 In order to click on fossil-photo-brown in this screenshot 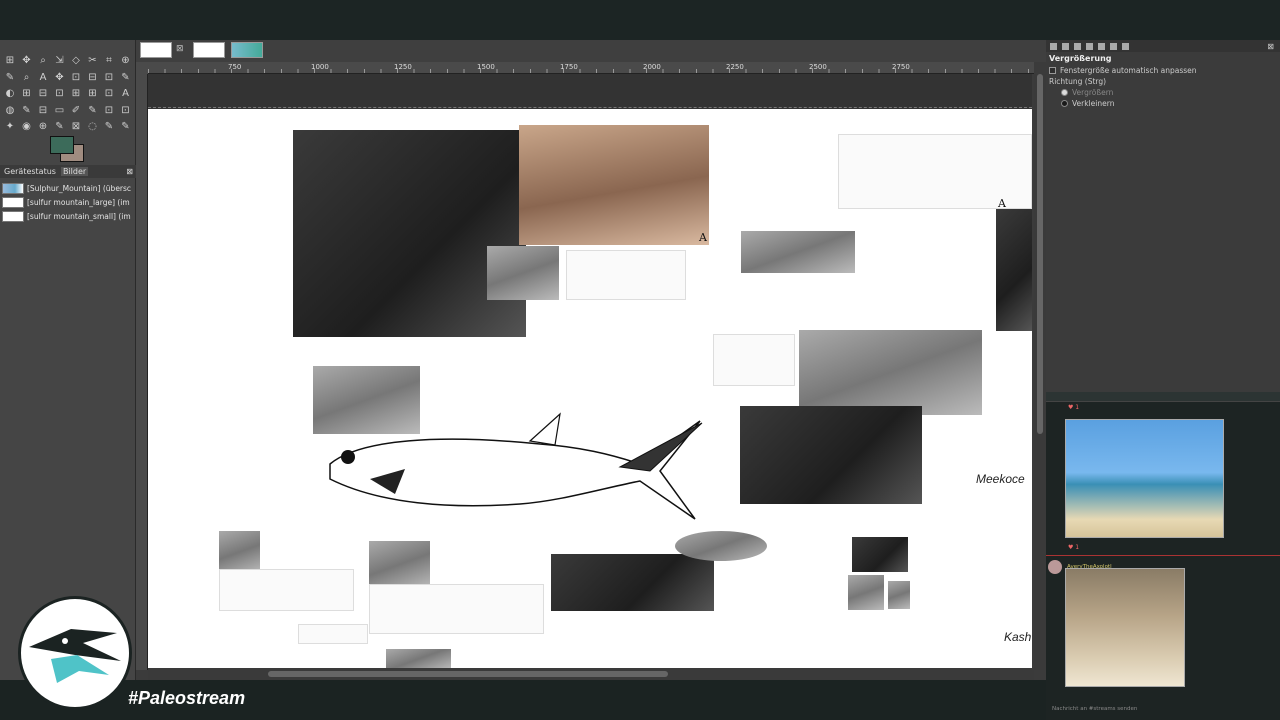, I will do `click(614, 185)`.